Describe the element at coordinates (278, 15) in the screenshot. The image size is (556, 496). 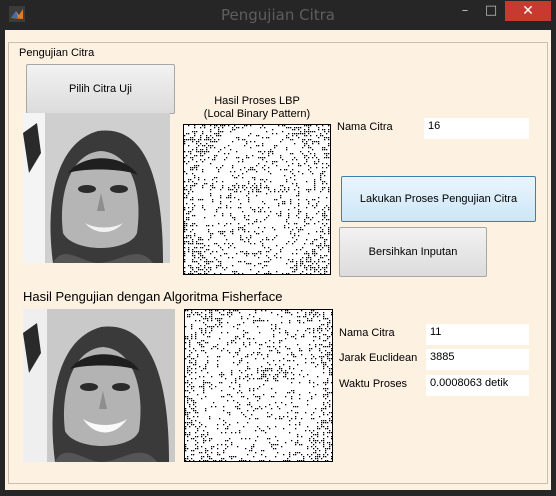
I see `title-bar: Pengujian Citra – □ ✕` at that location.